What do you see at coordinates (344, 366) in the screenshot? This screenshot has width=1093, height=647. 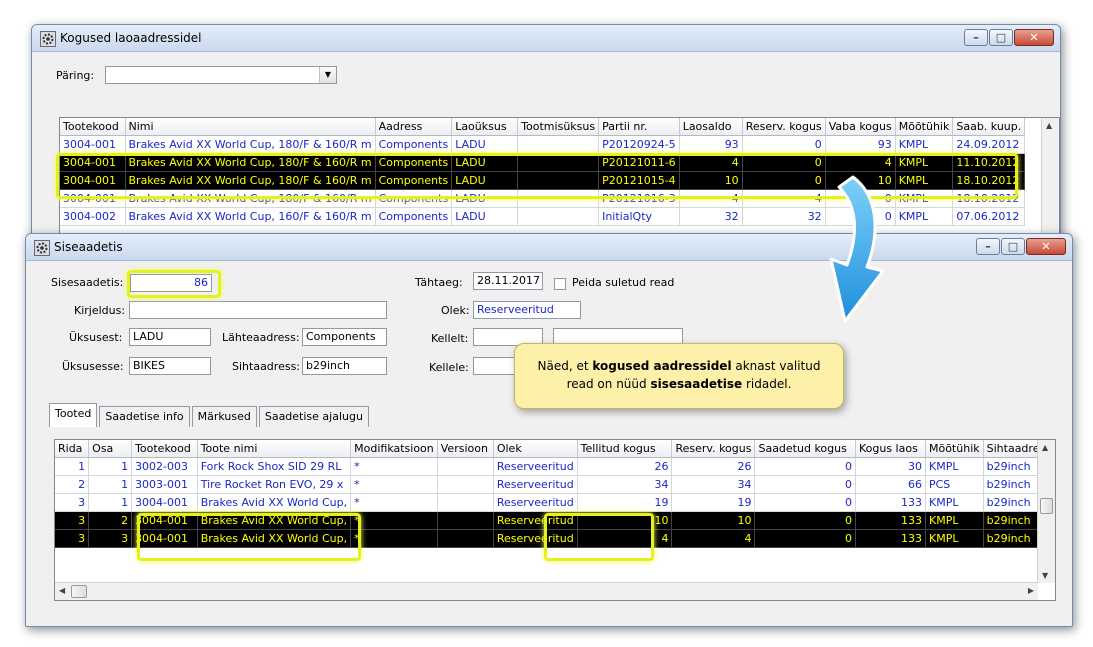 I see `sihtaadress-field: b29inch` at bounding box center [344, 366].